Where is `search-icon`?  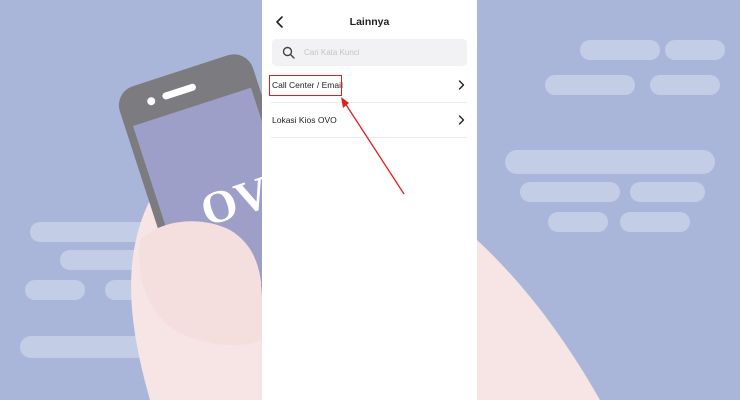
search-icon is located at coordinates (288, 52).